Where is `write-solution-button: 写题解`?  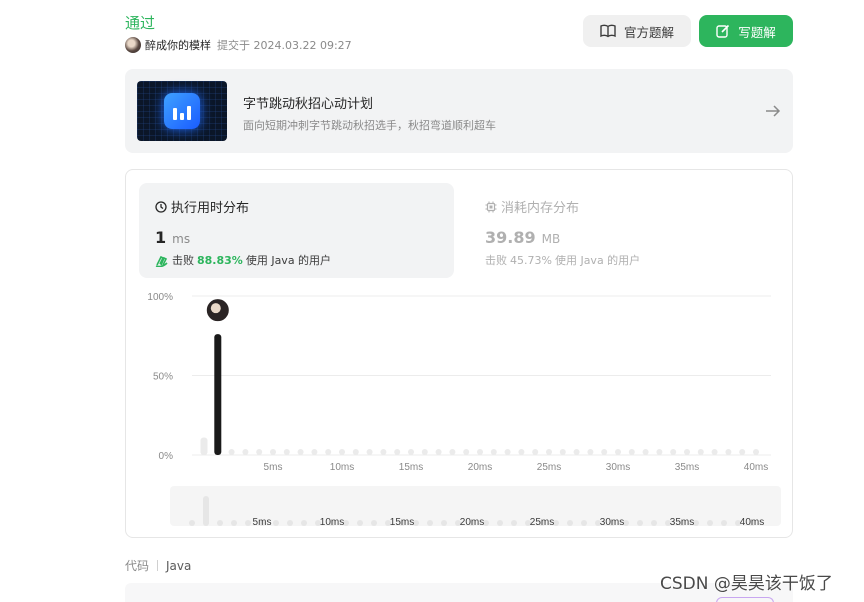
write-solution-button: 写题解 is located at coordinates (746, 31).